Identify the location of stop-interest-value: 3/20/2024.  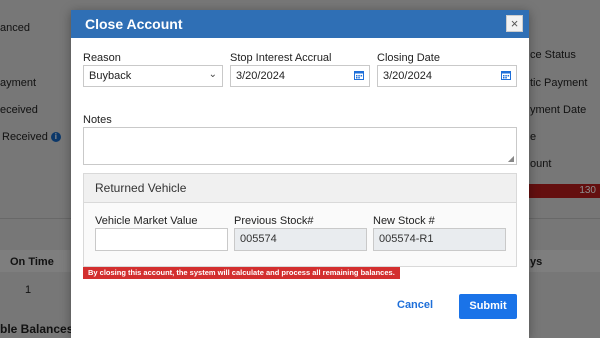
(260, 76).